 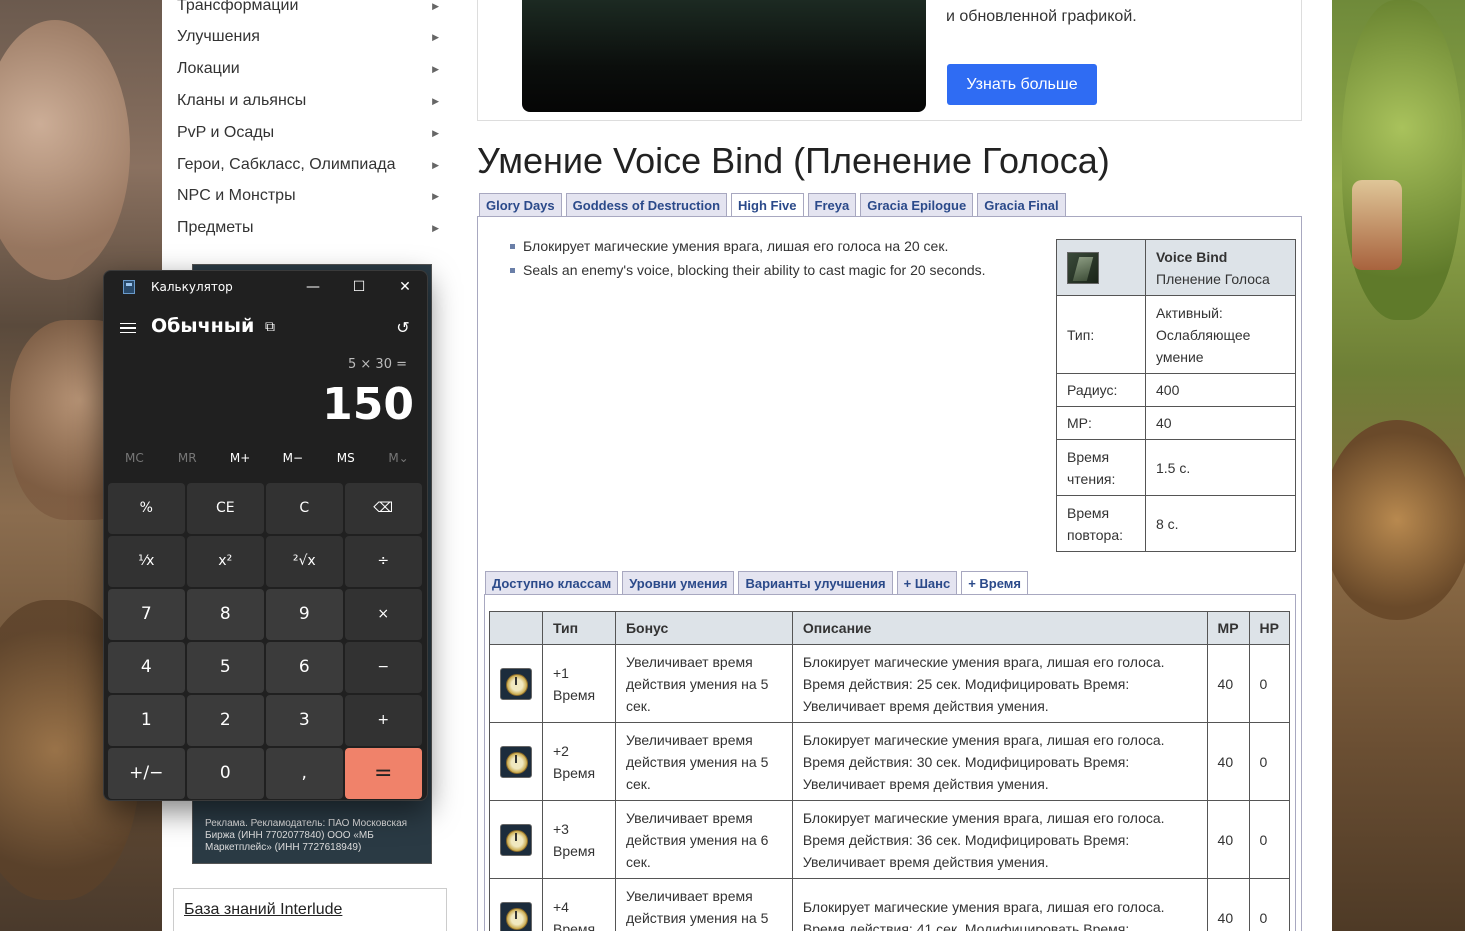 What do you see at coordinates (304, 614) in the screenshot?
I see `digit-9-button: 9` at bounding box center [304, 614].